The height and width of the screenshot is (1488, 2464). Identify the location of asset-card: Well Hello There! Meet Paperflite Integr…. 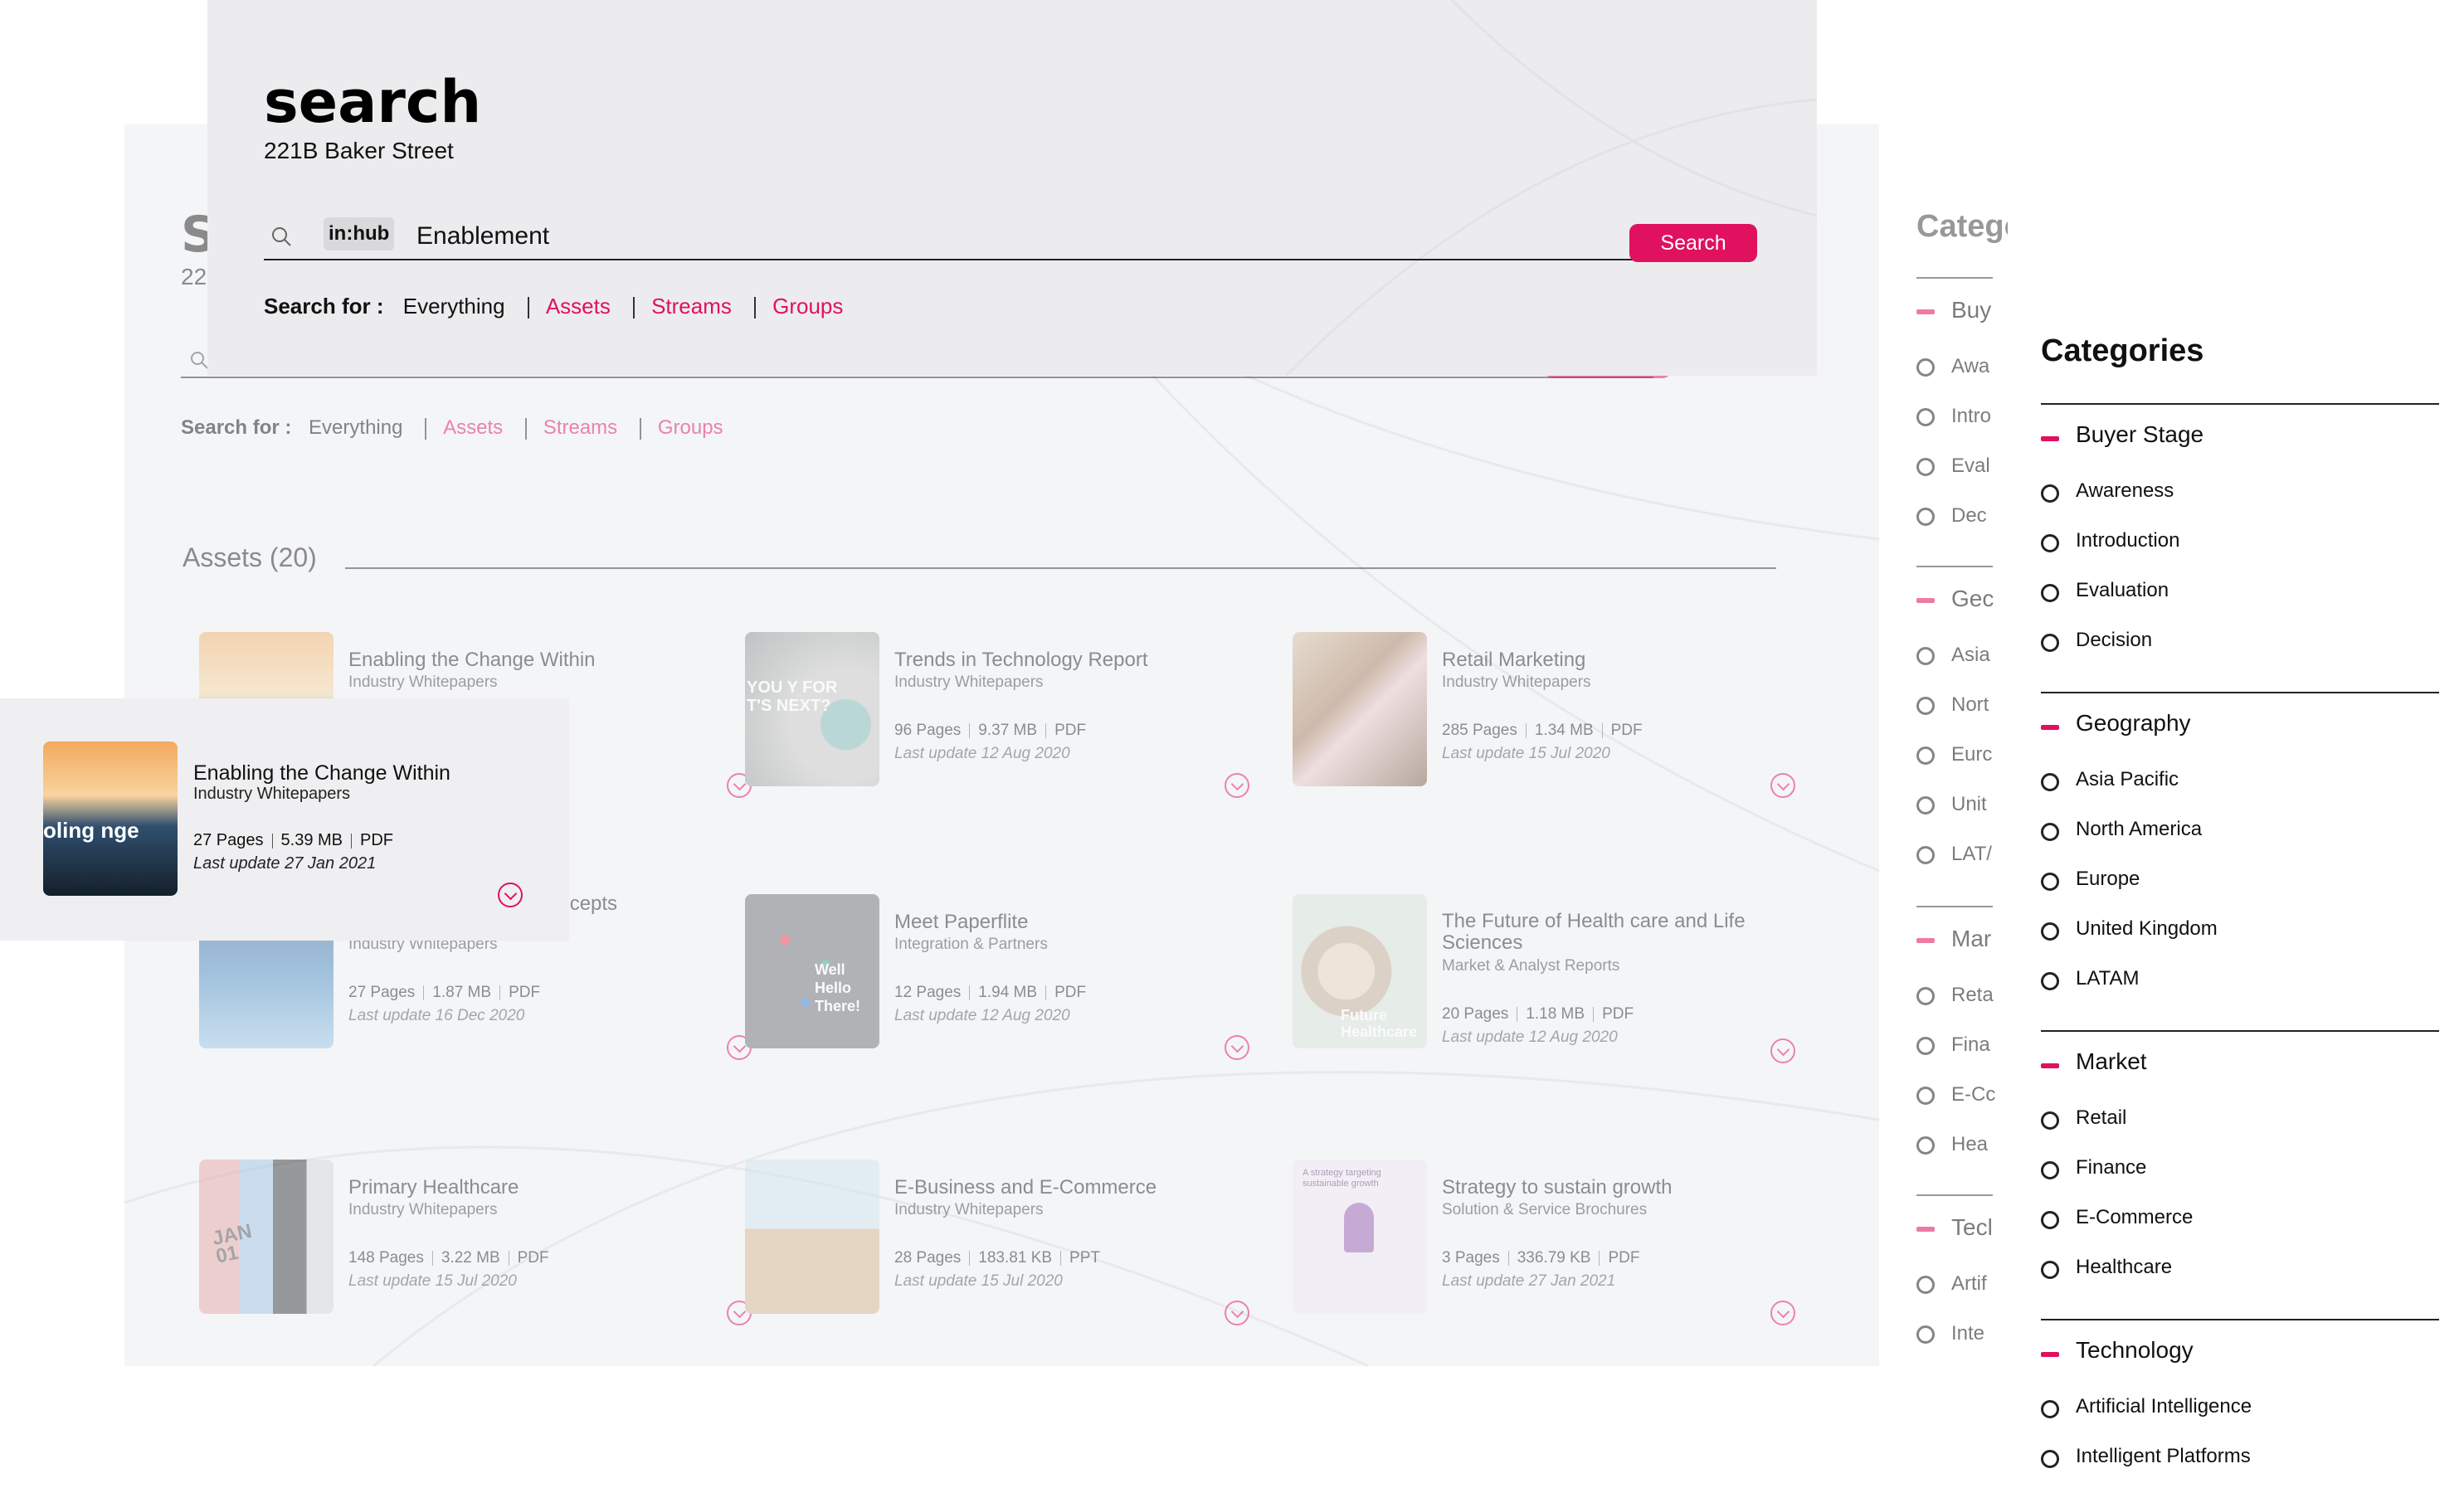
(1002, 977).